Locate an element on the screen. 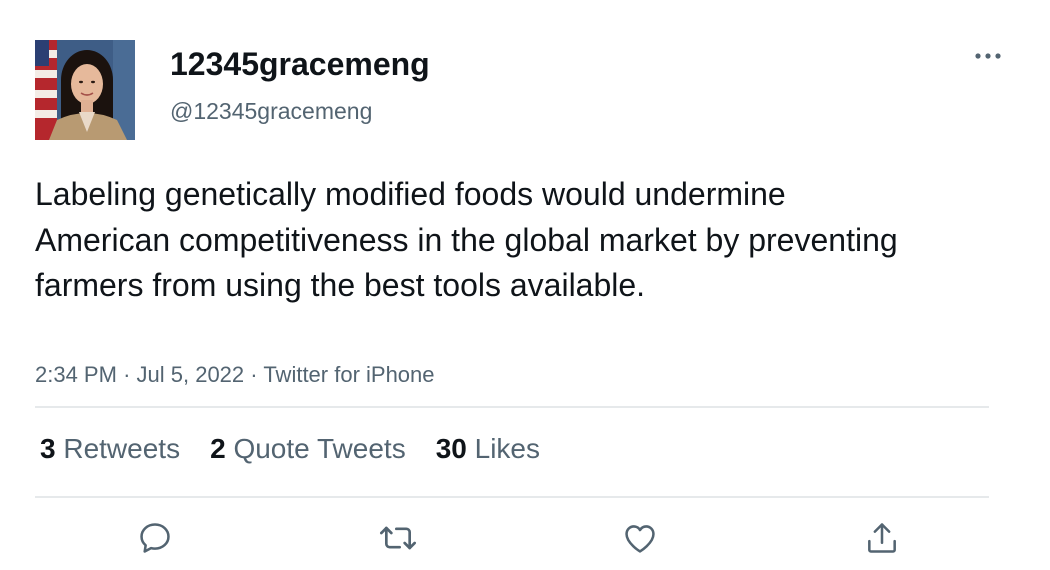 The image size is (1050, 570). retweets-stat: 3 Retweets is located at coordinates (110, 449).